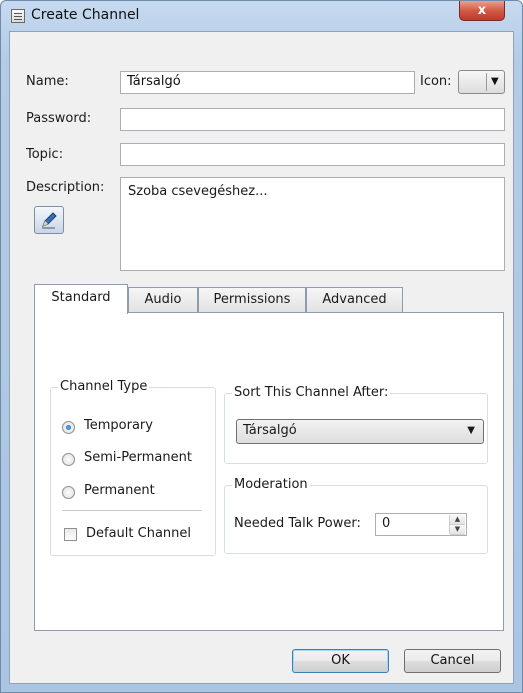 This screenshot has width=523, height=693. Describe the element at coordinates (270, 430) in the screenshot. I see `sort-after-selected: Társalgó` at that location.